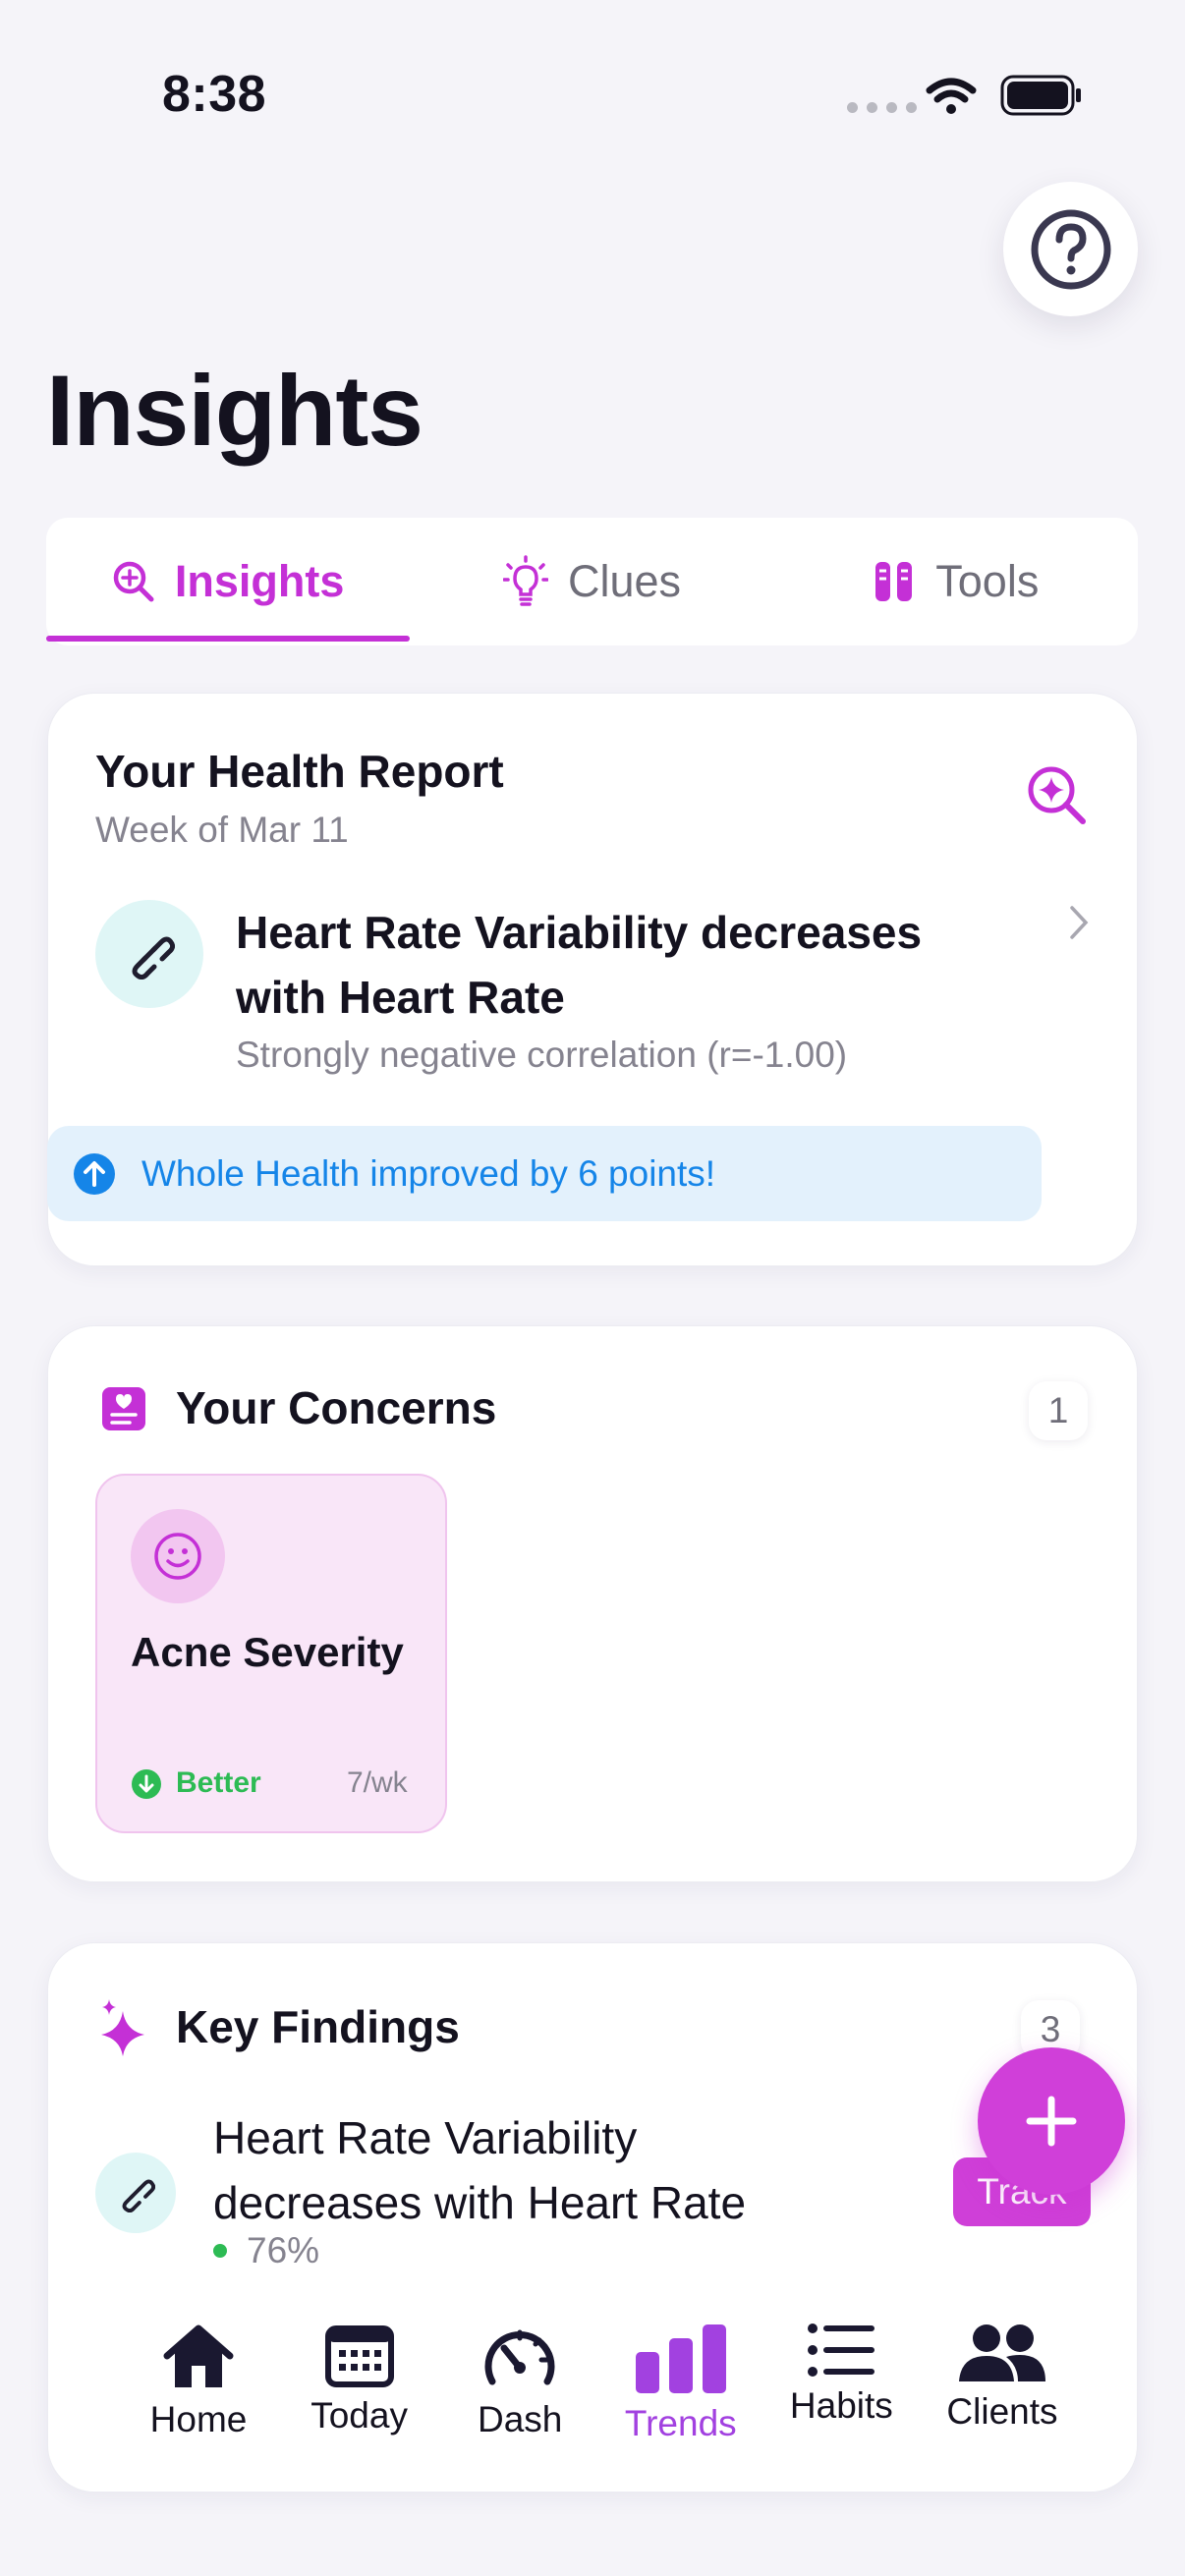  I want to click on home-icon, so click(199, 2355).